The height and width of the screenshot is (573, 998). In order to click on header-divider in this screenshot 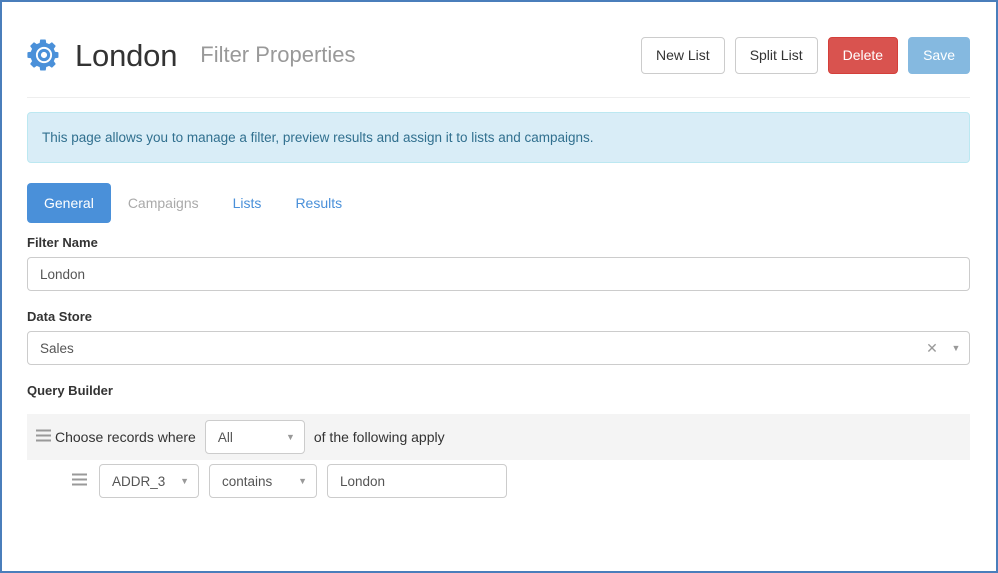, I will do `click(498, 97)`.